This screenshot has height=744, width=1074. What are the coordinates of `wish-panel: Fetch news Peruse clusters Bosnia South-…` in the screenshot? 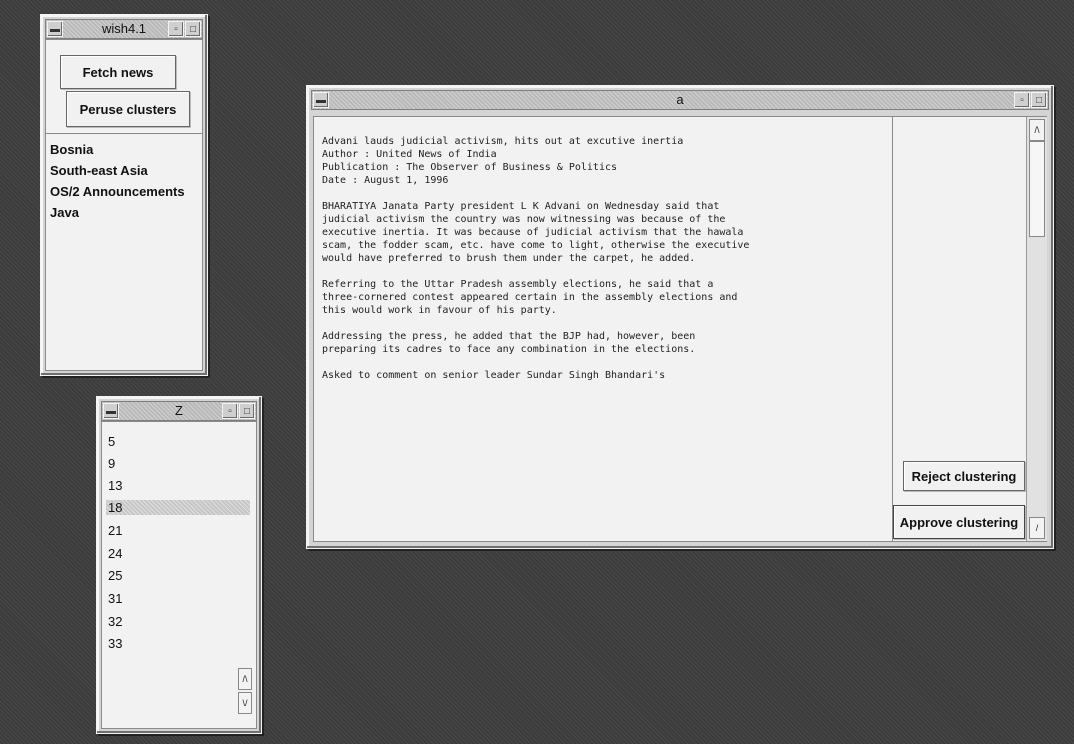 It's located at (124, 205).